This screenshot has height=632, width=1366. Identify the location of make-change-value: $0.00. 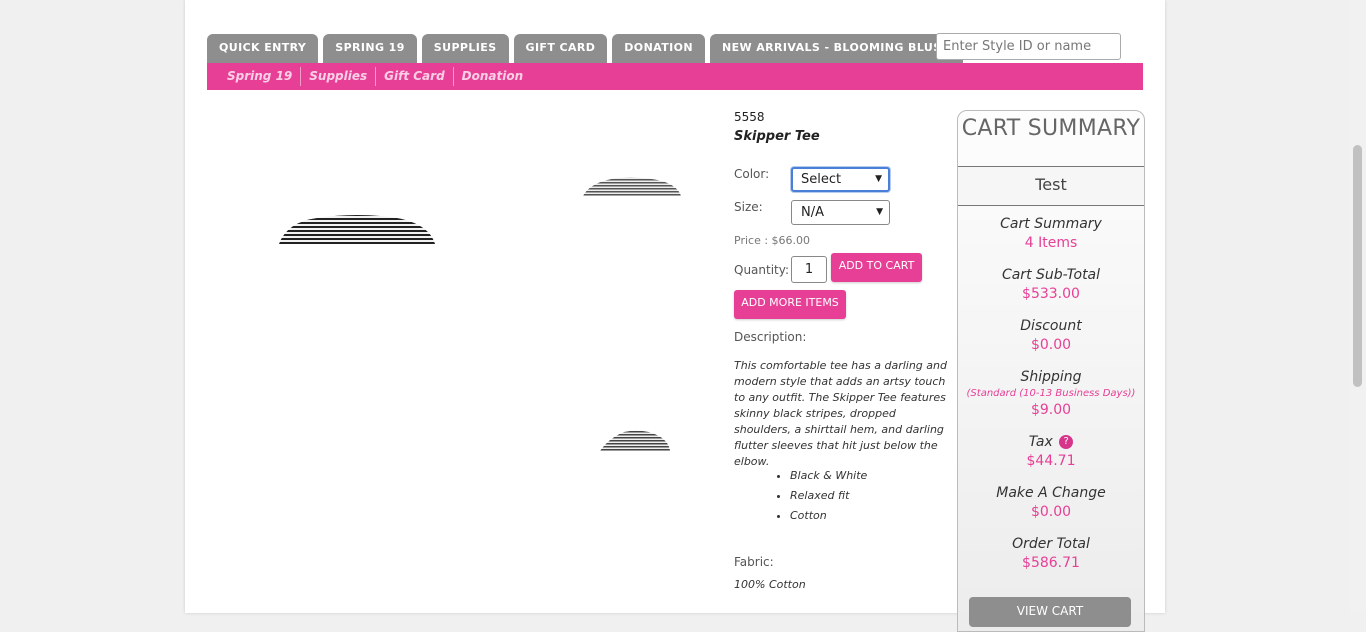
(1051, 512).